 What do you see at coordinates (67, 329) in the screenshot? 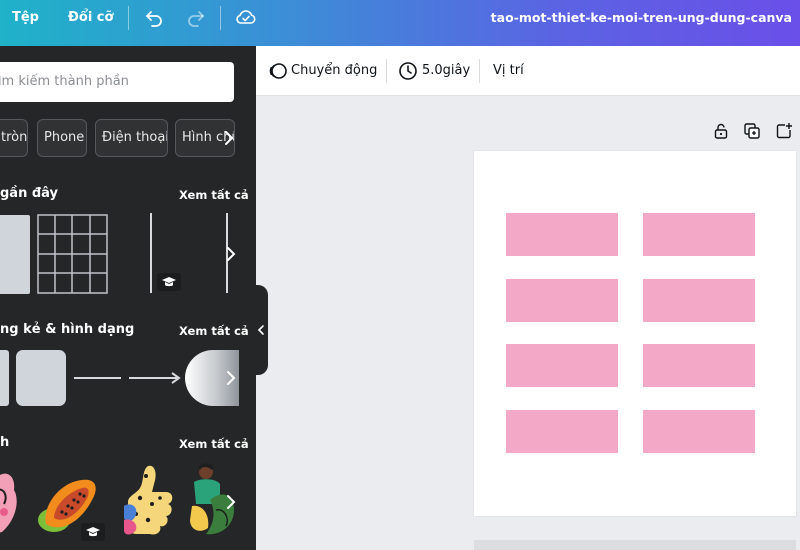
I see `section-lines-shapes-title: ng kẻ & hình dạng` at bounding box center [67, 329].